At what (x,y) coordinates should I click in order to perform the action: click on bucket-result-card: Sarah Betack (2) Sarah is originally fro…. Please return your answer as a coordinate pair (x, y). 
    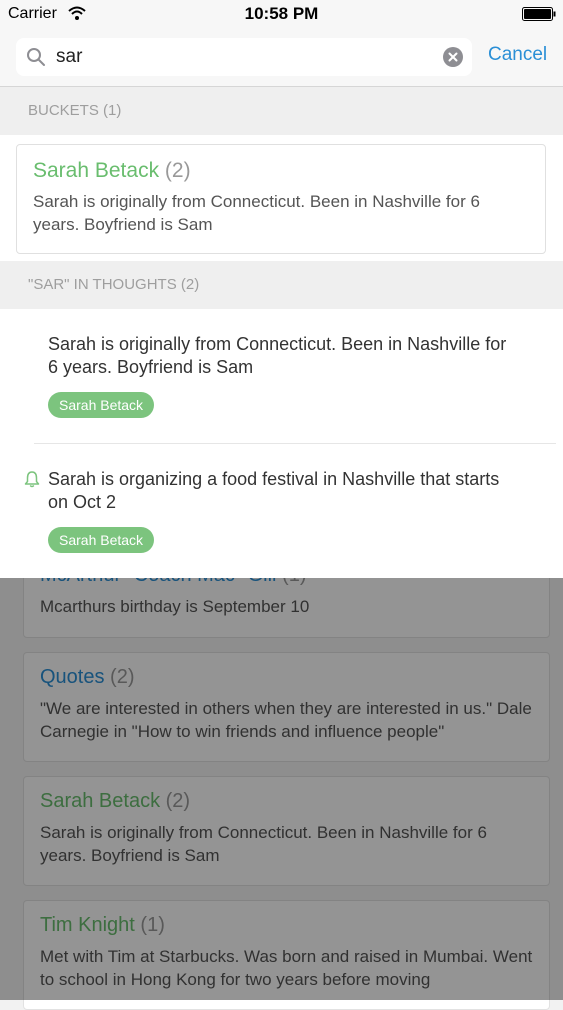
    Looking at the image, I should click on (281, 199).